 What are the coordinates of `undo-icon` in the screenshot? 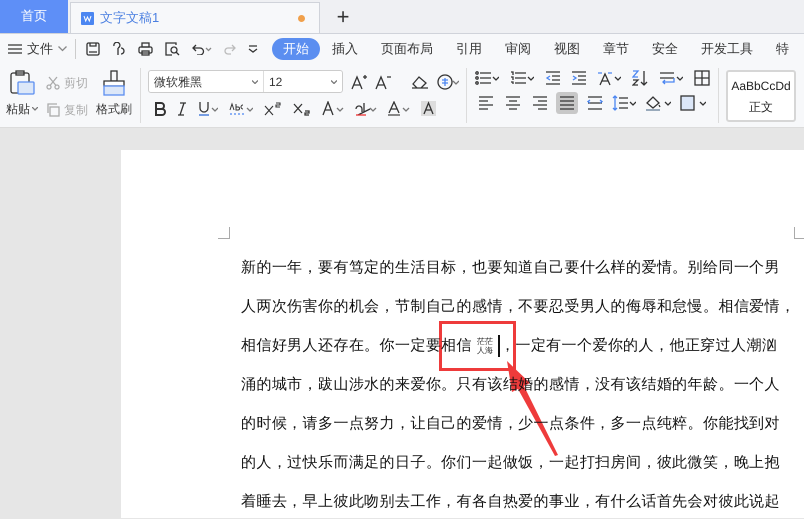 It's located at (202, 49).